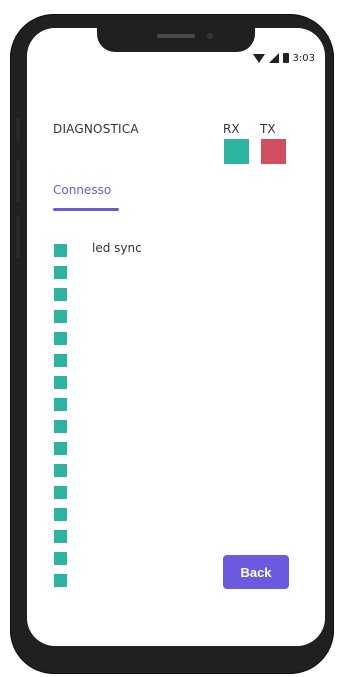 The width and height of the screenshot is (343, 677). What do you see at coordinates (86, 209) in the screenshot?
I see `tab-active-underline` at bounding box center [86, 209].